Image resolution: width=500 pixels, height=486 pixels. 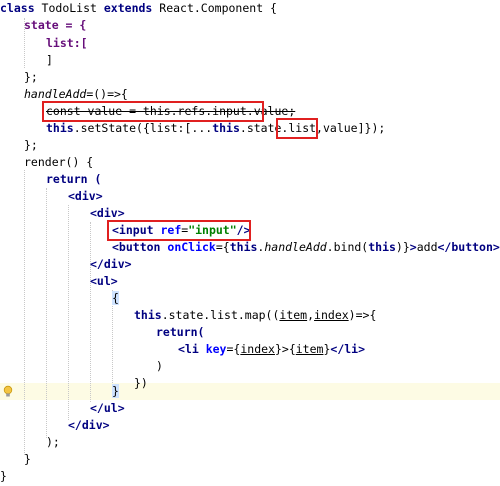 I want to click on code-line-11: return (, so click(x=74, y=179).